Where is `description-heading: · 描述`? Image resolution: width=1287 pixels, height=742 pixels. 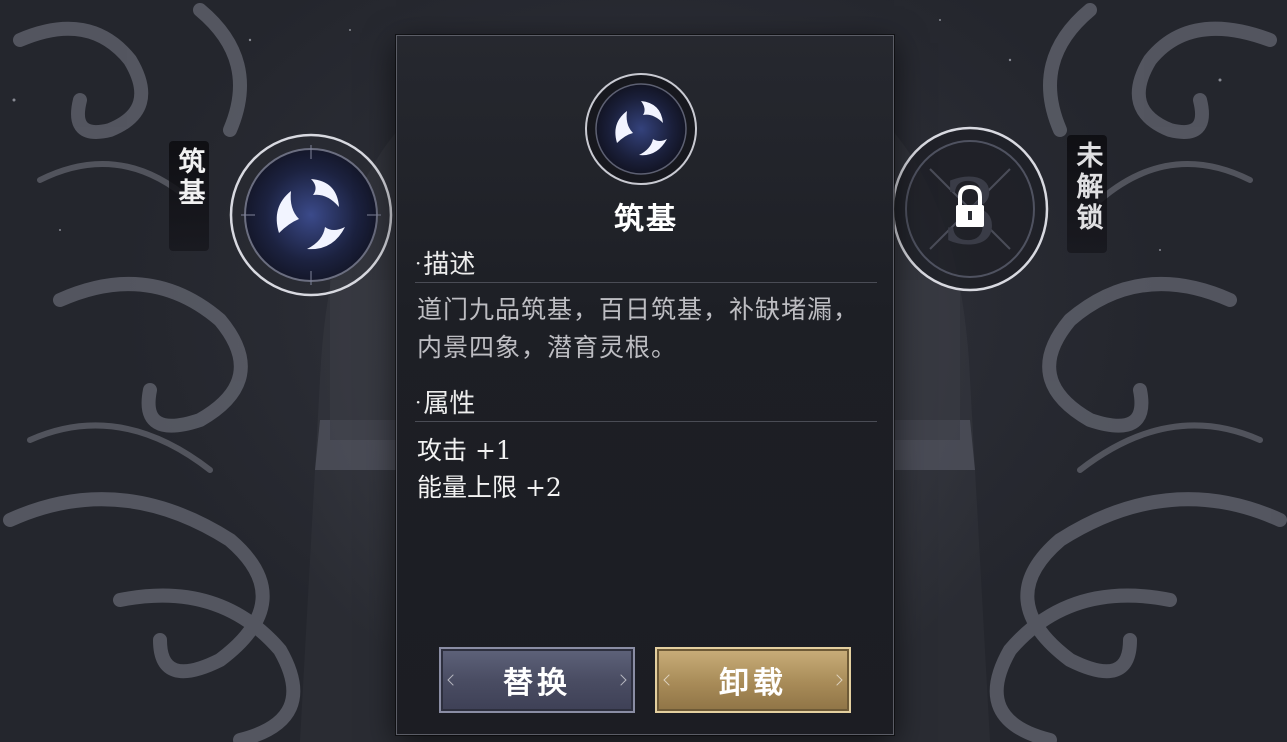
description-heading: · 描述 is located at coordinates (646, 263).